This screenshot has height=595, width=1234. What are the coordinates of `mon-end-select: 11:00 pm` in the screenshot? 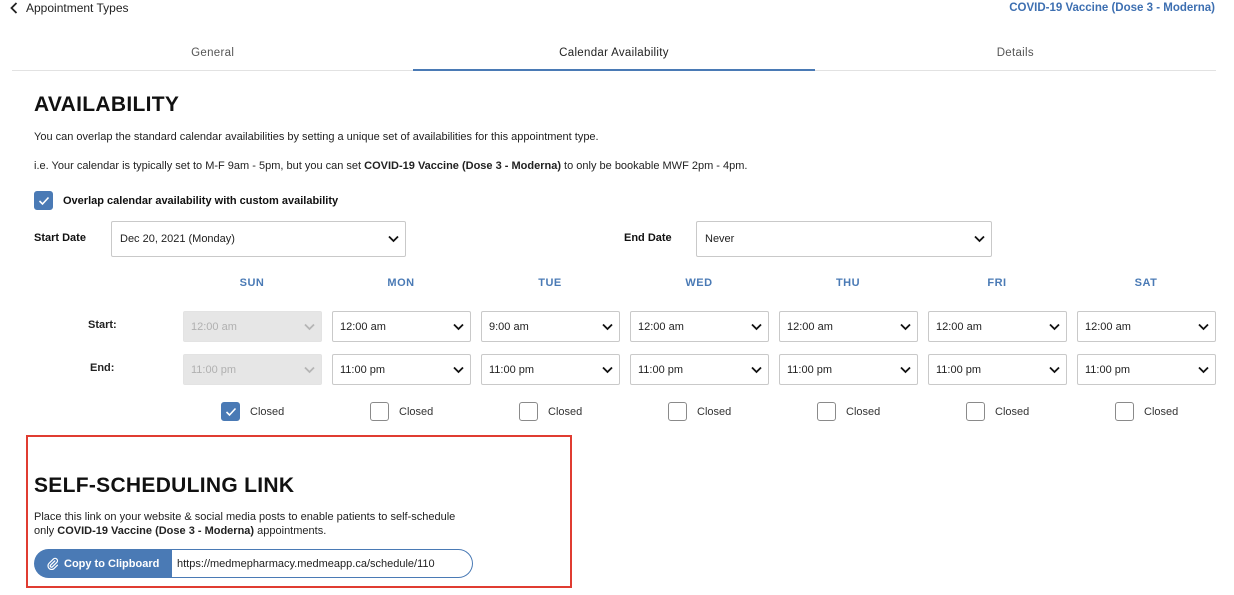 It's located at (401, 369).